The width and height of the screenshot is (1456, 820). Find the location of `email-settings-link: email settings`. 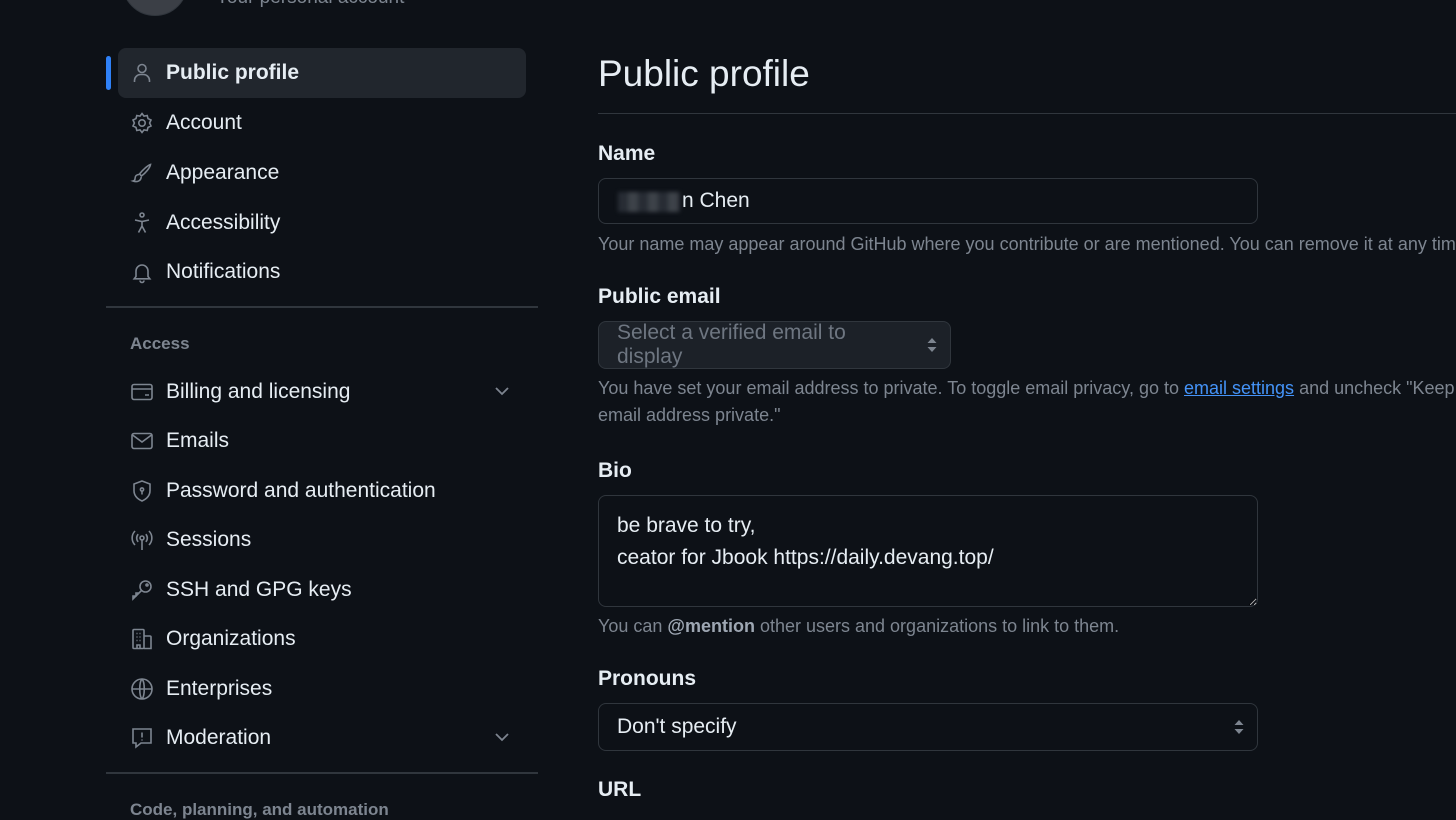

email-settings-link: email settings is located at coordinates (1239, 388).